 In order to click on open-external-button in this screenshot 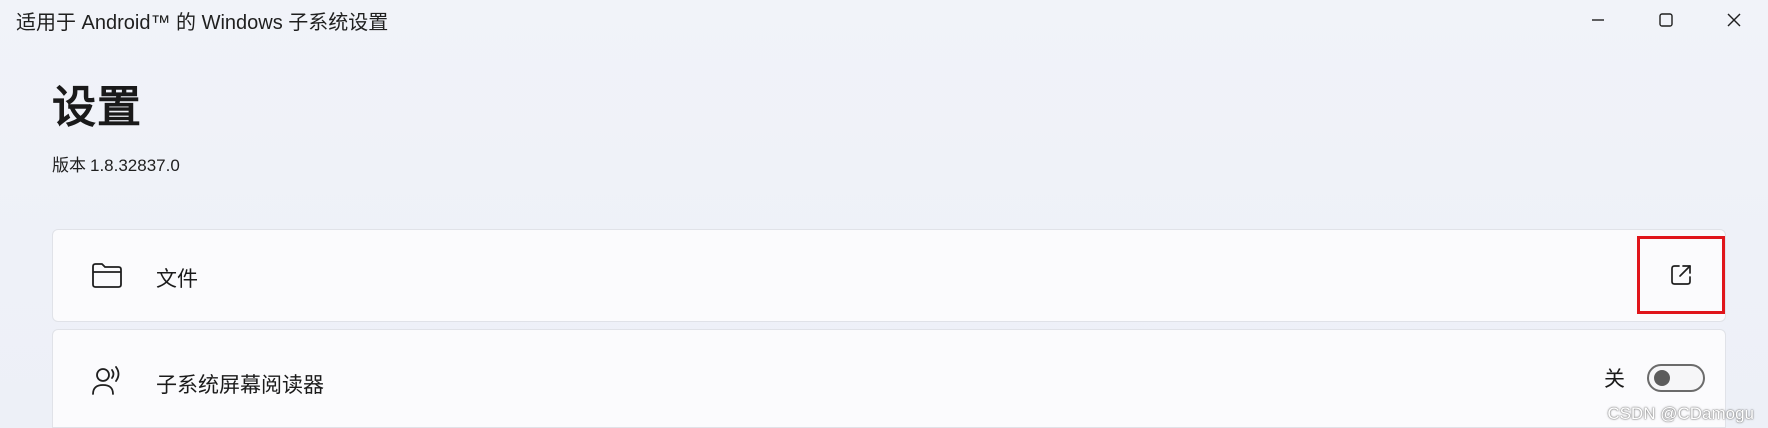, I will do `click(1681, 275)`.